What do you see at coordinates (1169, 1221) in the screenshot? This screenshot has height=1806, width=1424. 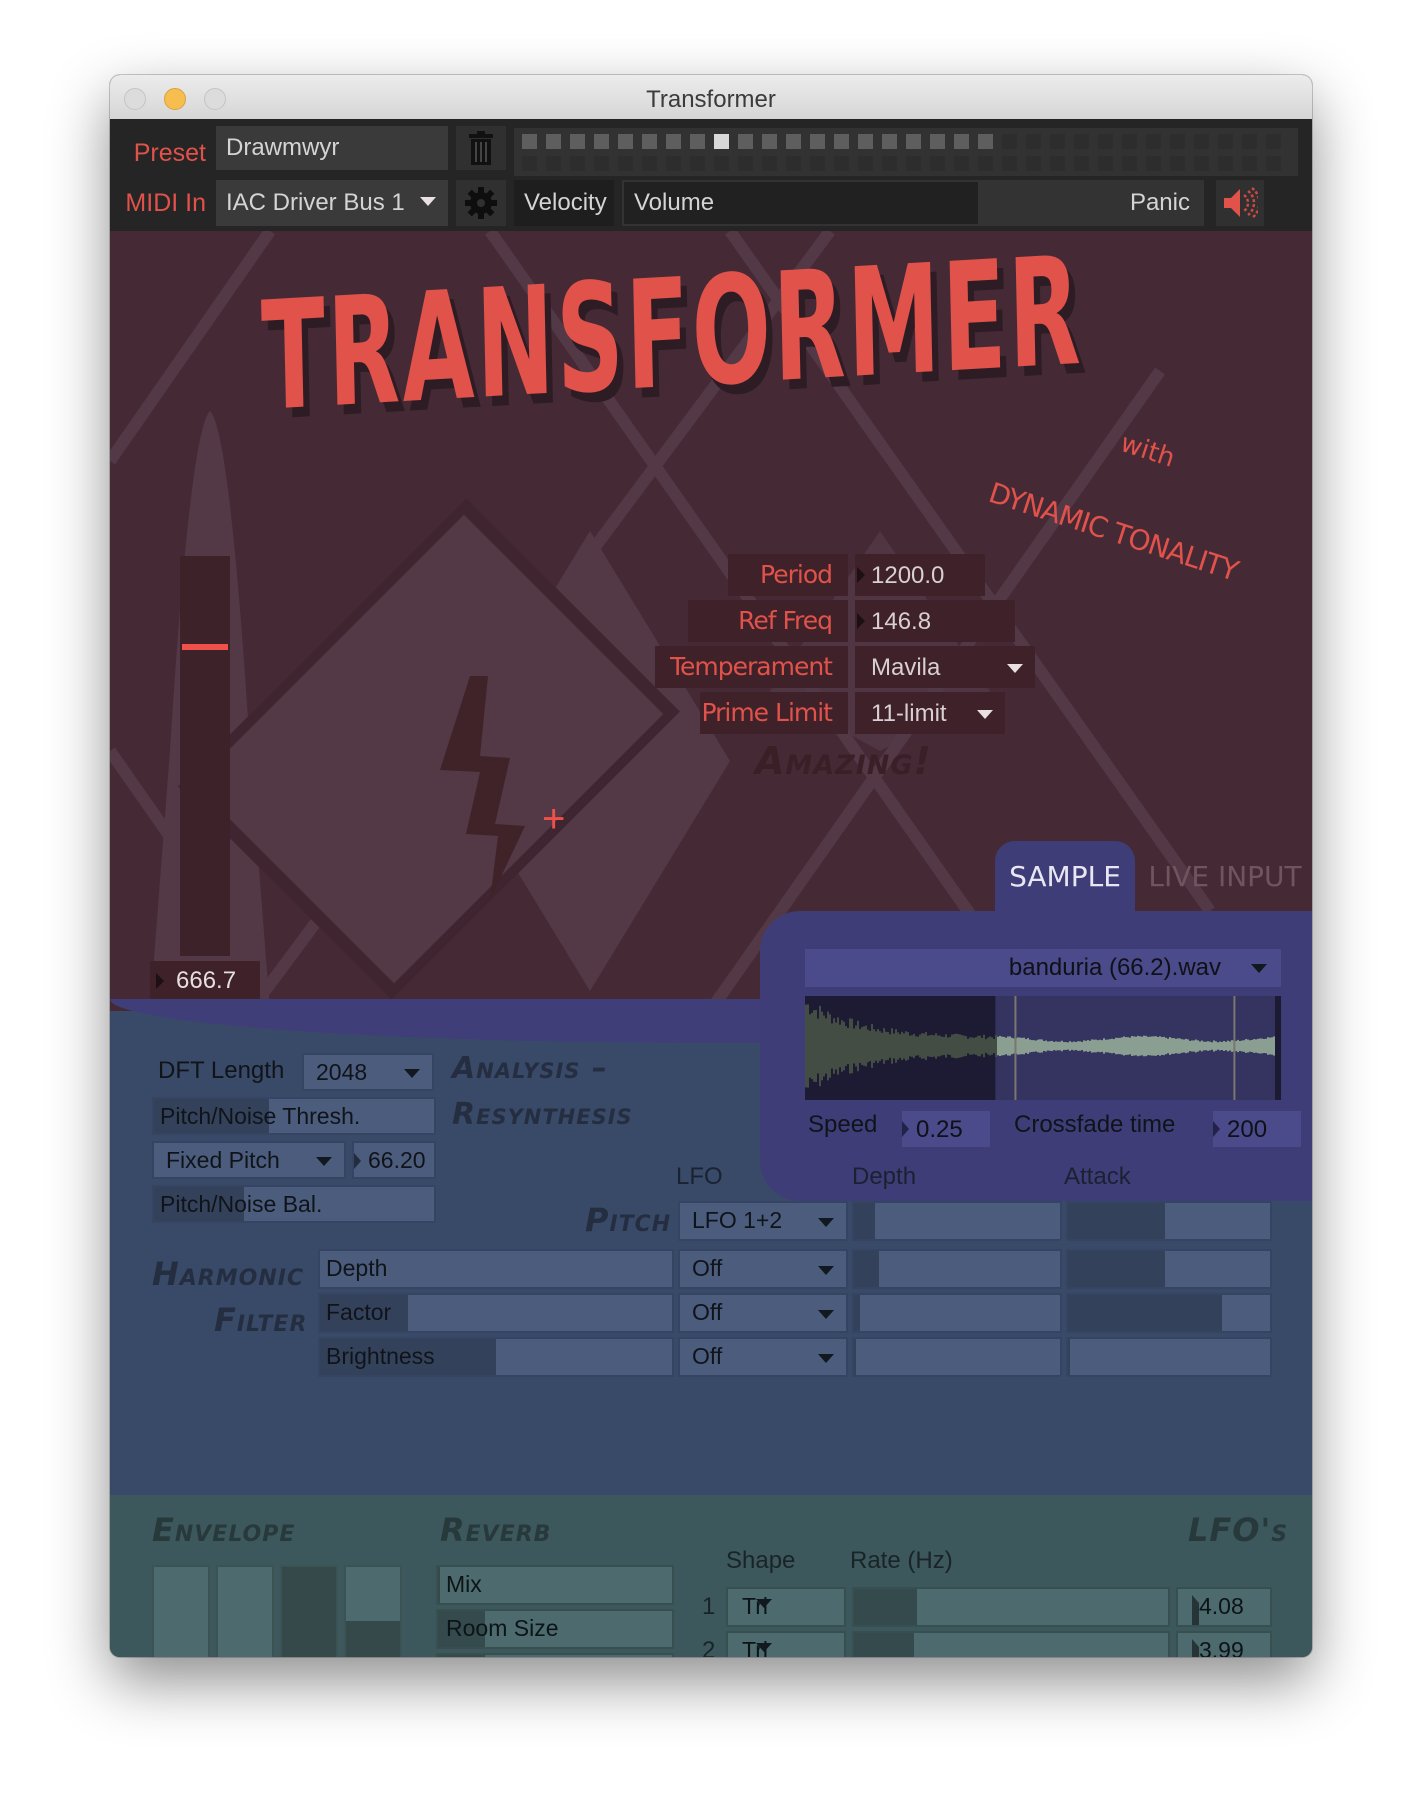 I see `pitch-attack-slider` at bounding box center [1169, 1221].